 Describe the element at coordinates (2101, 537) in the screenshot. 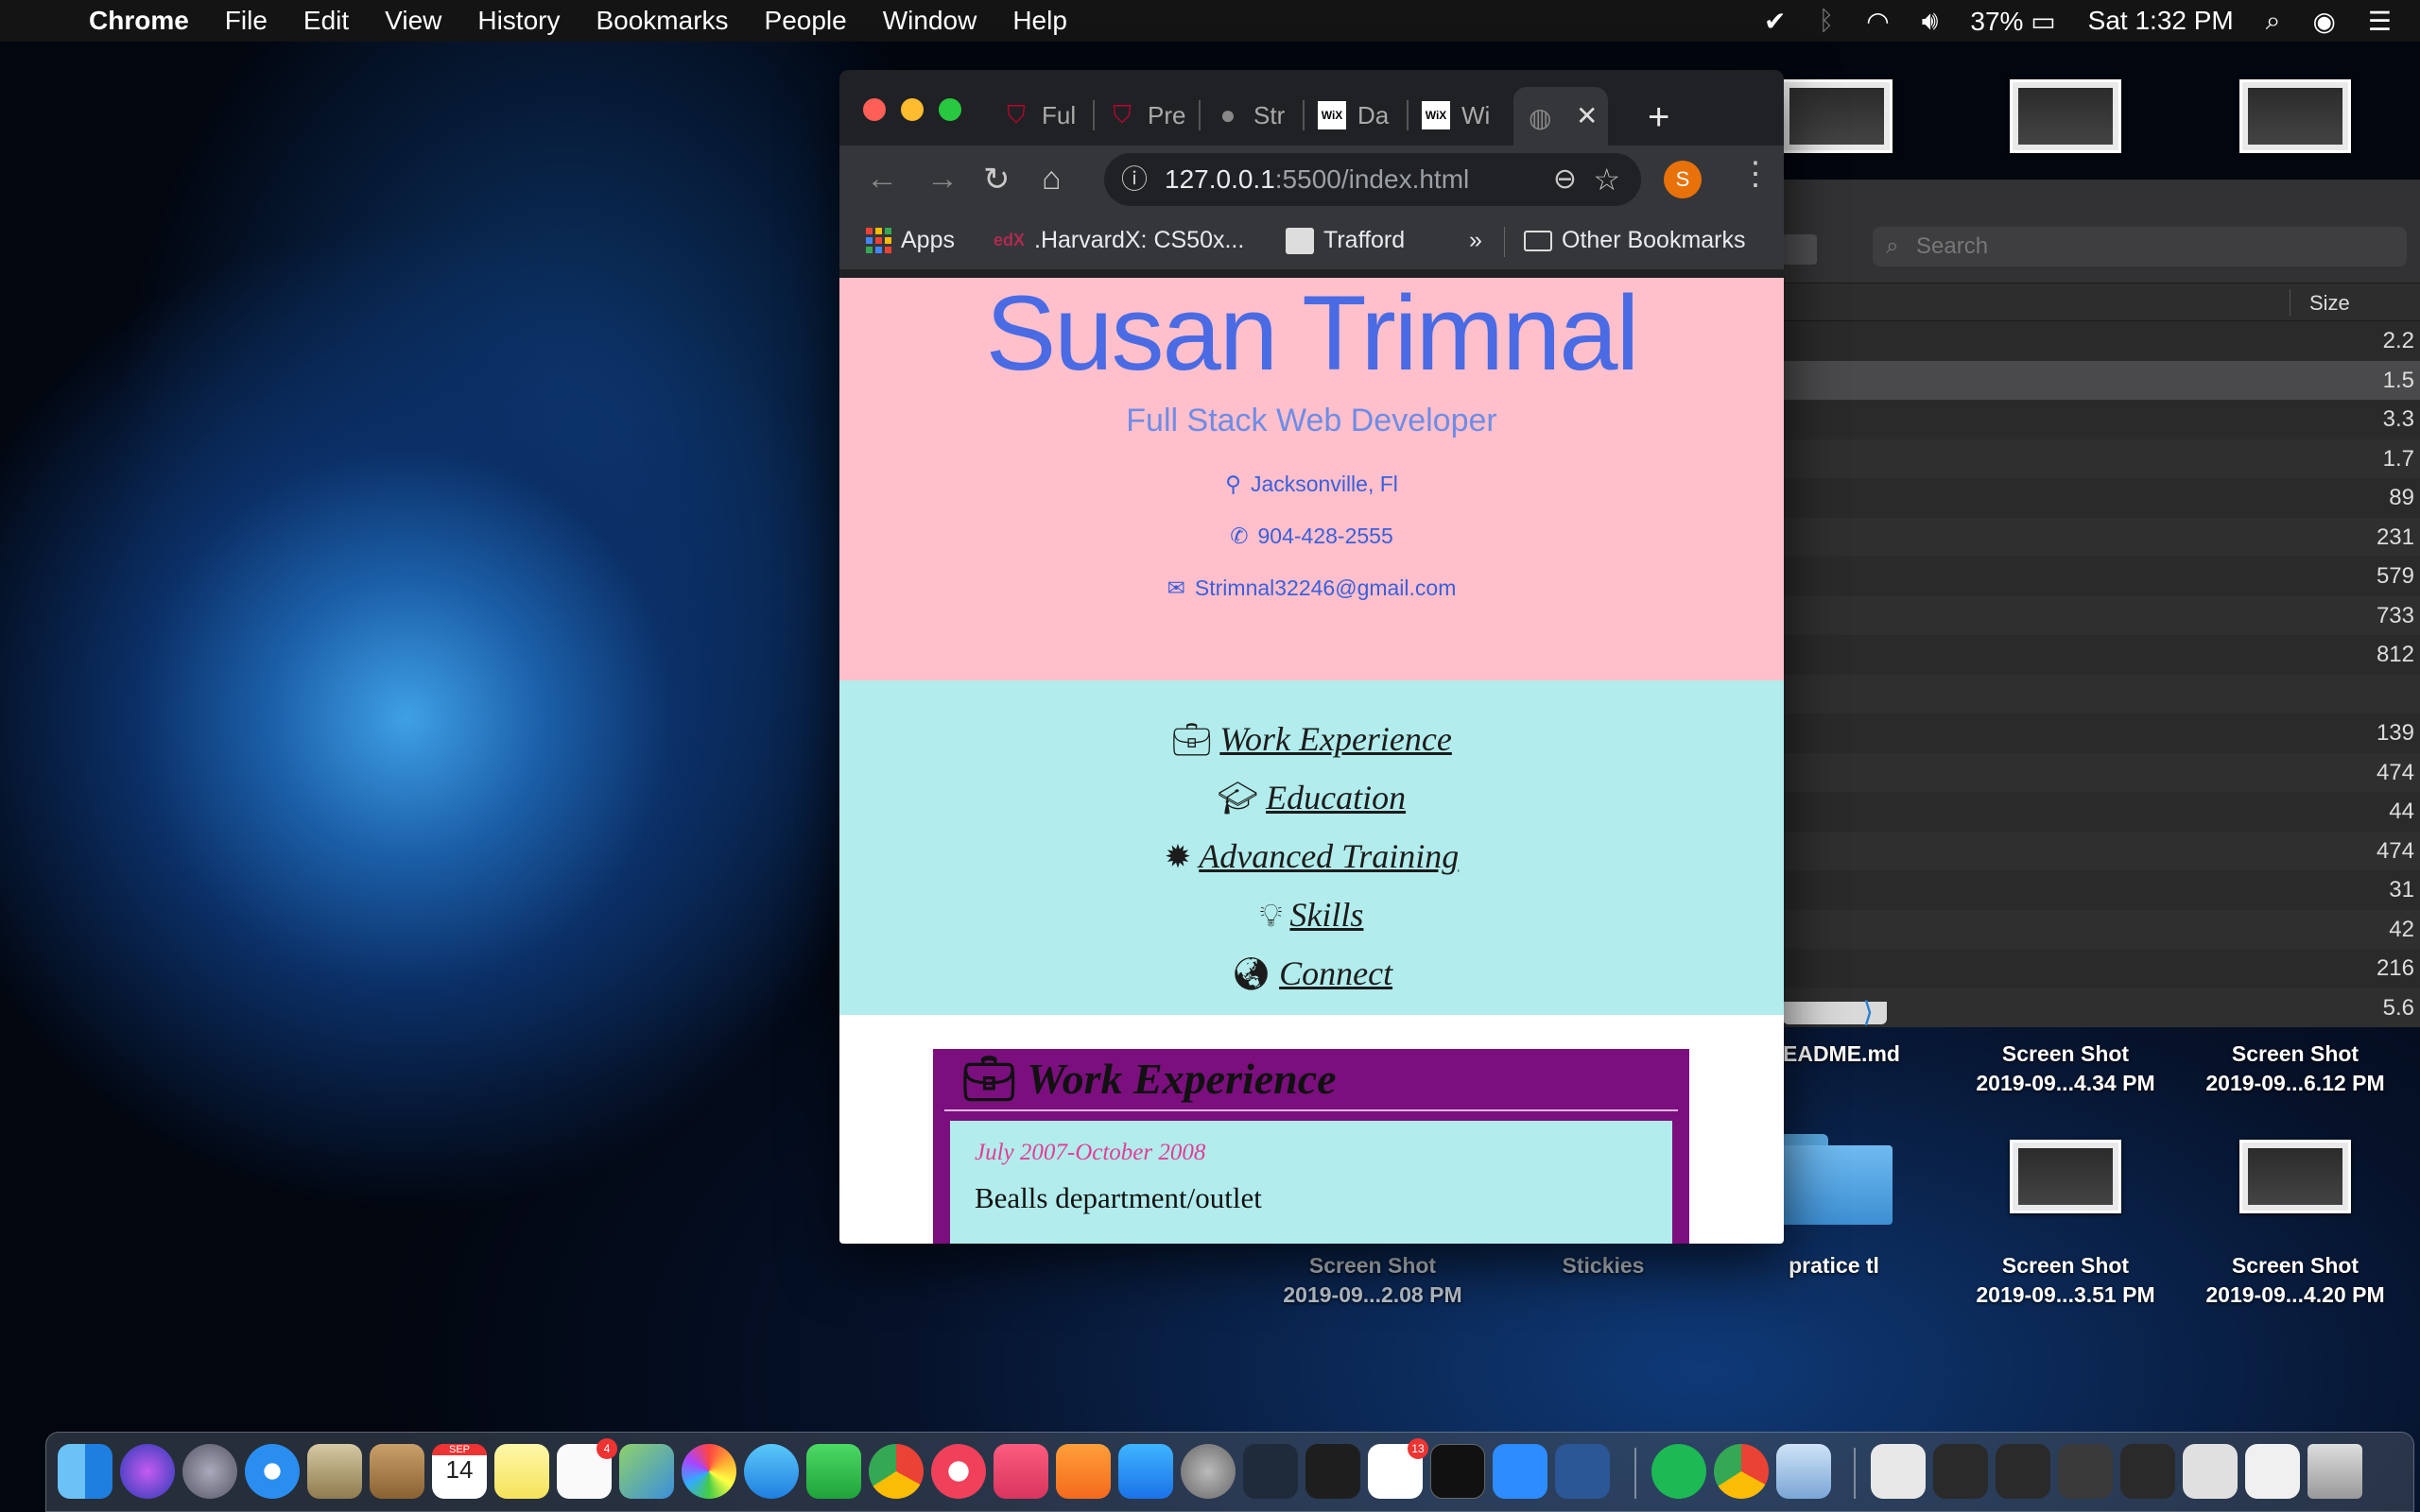

I see `file-row: 231` at that location.